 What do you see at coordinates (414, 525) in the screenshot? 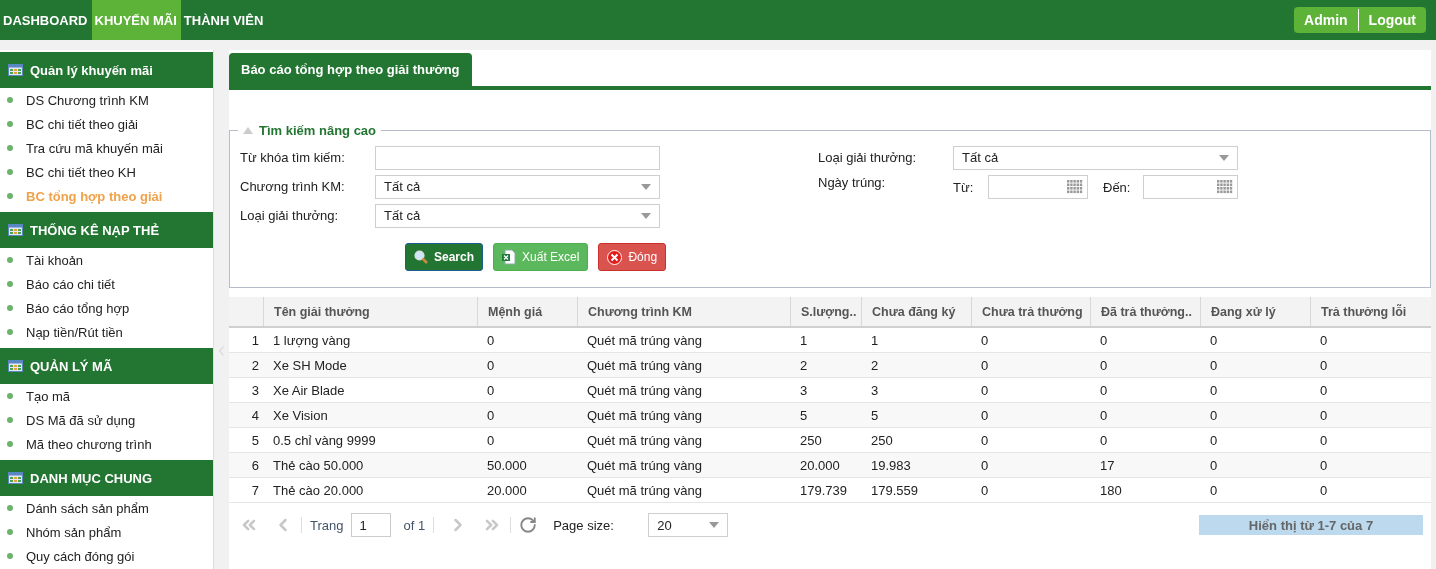
I see `page-count: of 1` at bounding box center [414, 525].